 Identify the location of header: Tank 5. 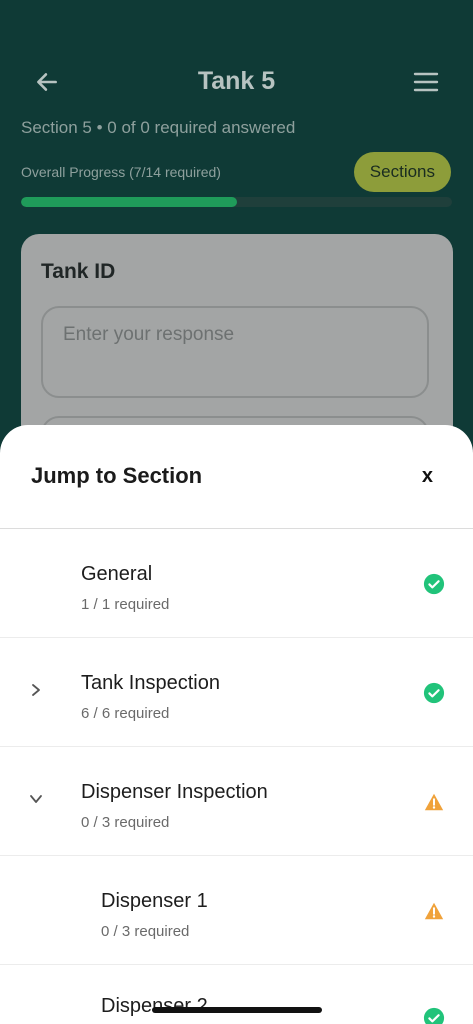
(236, 83).